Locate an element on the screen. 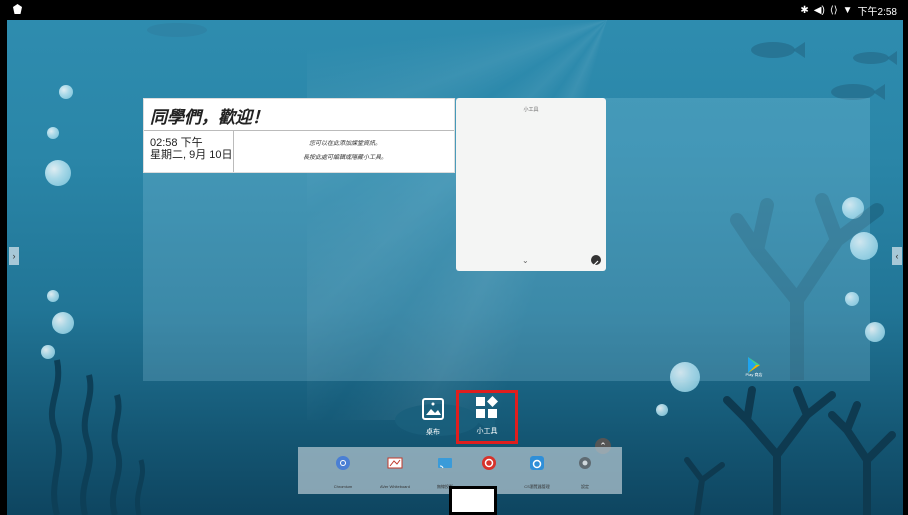  cast-icon is located at coordinates (445, 463).